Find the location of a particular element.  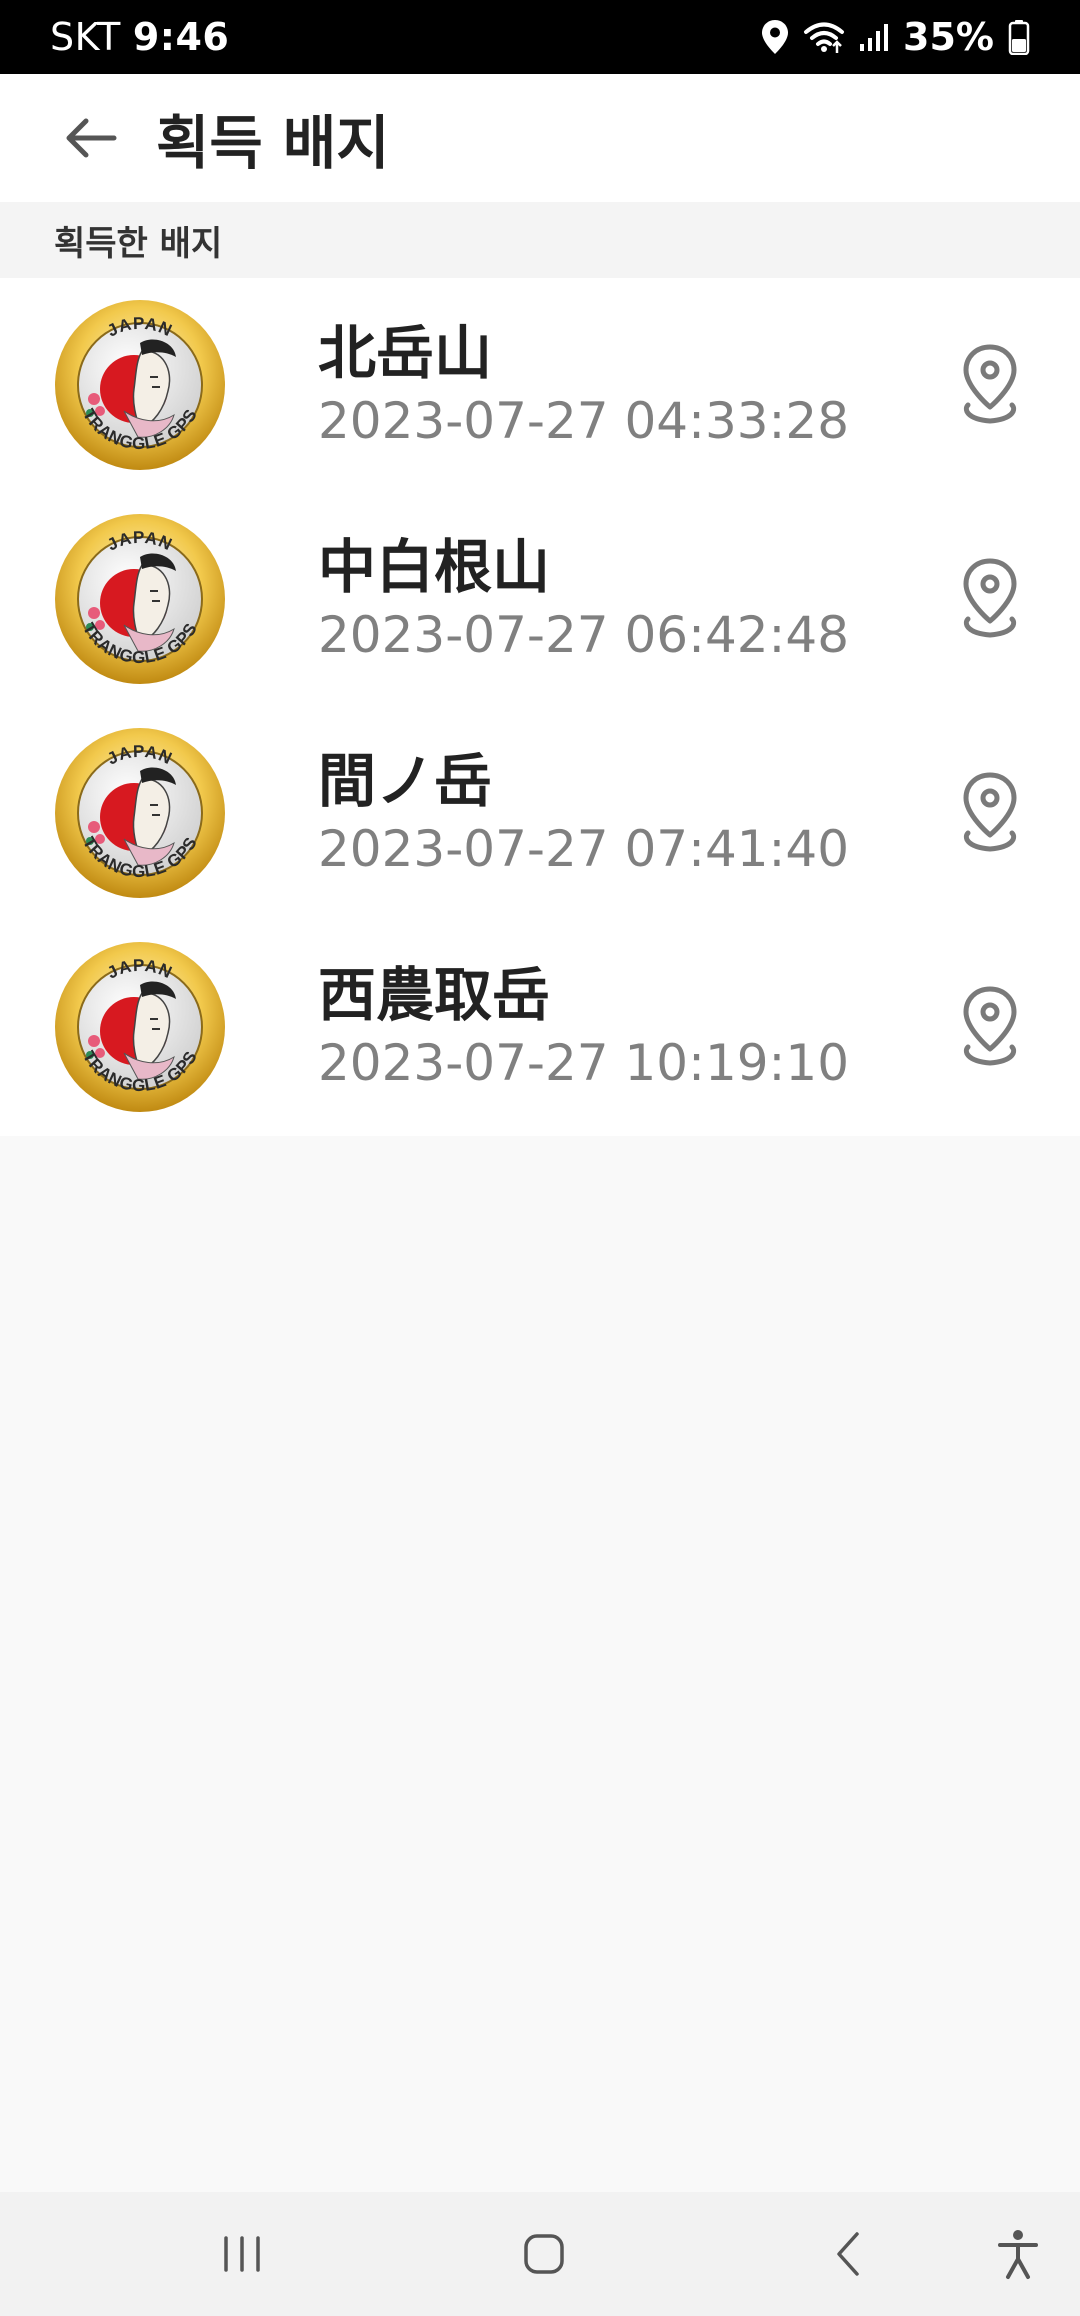

carrier-label: SKT is located at coordinates (85, 37).